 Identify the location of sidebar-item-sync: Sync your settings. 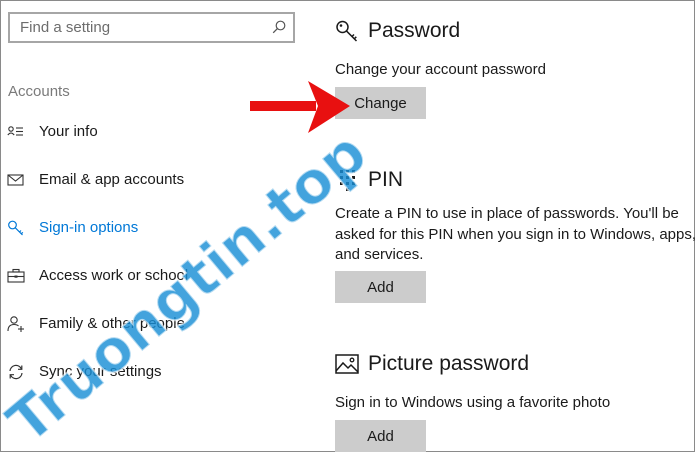
(151, 372).